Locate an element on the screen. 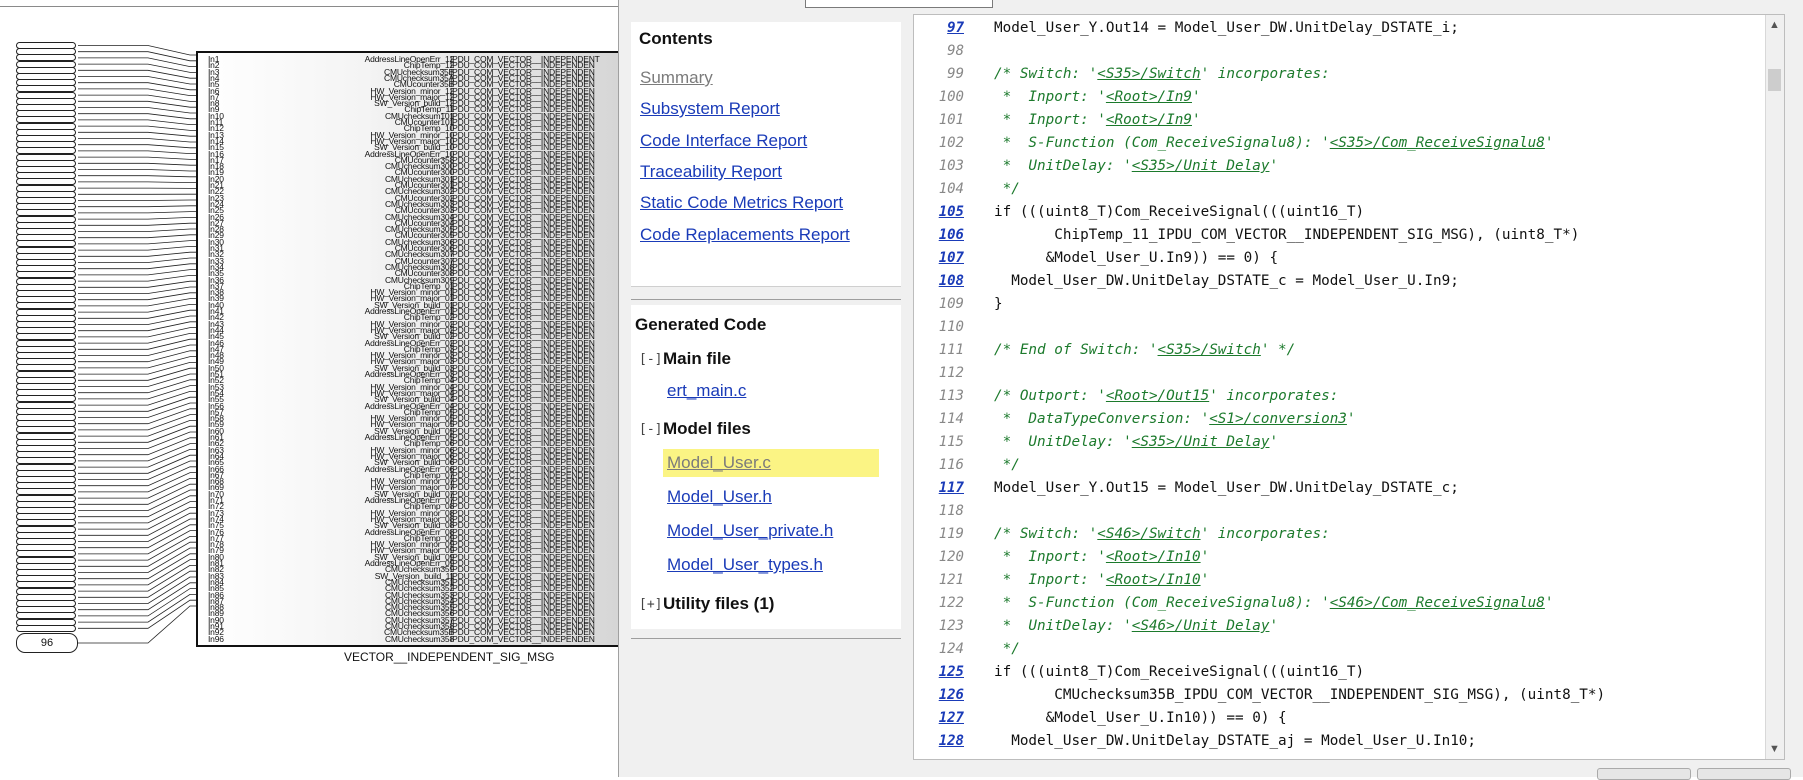  scrollbar-thumb is located at coordinates (1774, 80).